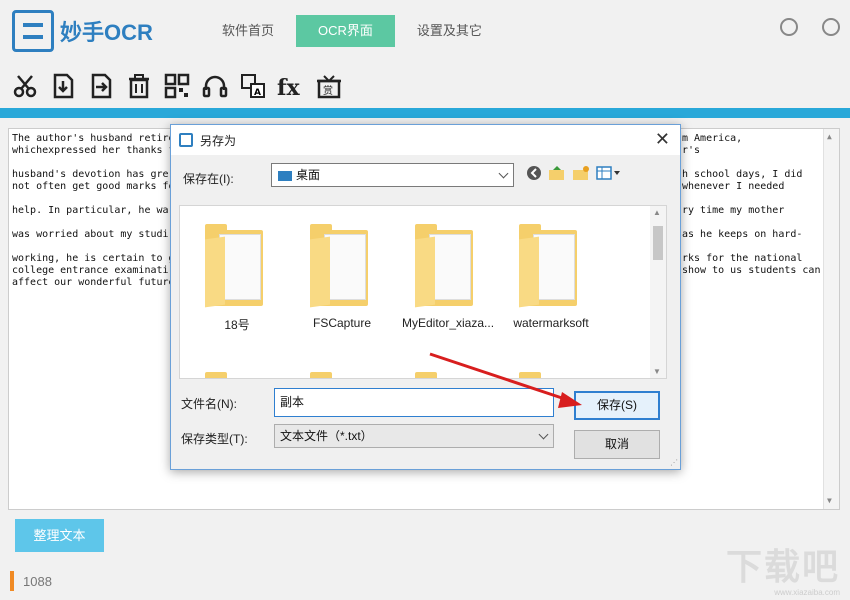 Image resolution: width=850 pixels, height=600 pixels. I want to click on watermark-logo: 下载吧, so click(782, 566).